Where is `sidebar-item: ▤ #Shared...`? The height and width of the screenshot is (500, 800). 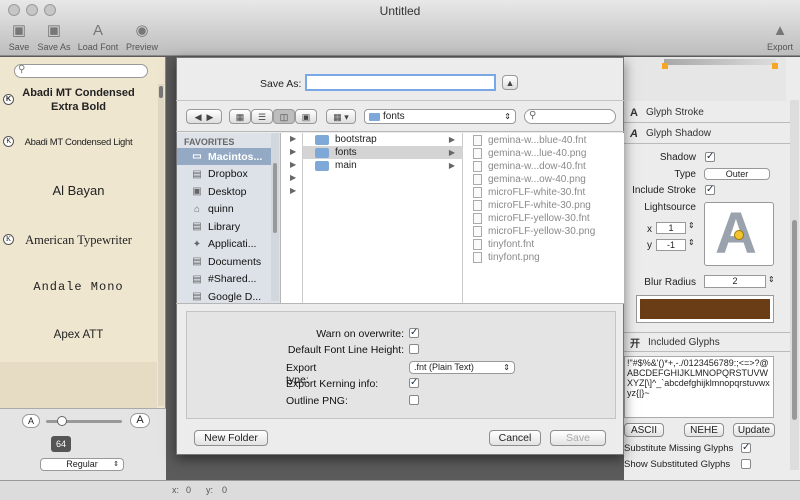
sidebar-item: ▤ #Shared... is located at coordinates (230, 279).